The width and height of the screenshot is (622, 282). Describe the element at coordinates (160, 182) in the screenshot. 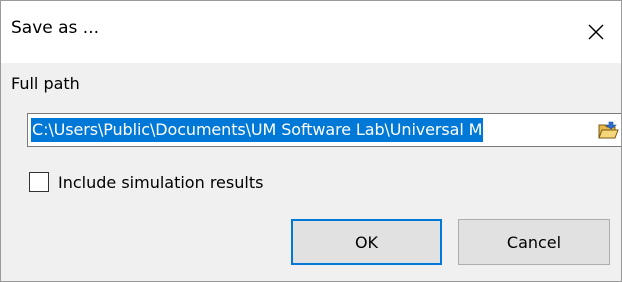

I see `include-results-label: Include simulation results` at that location.